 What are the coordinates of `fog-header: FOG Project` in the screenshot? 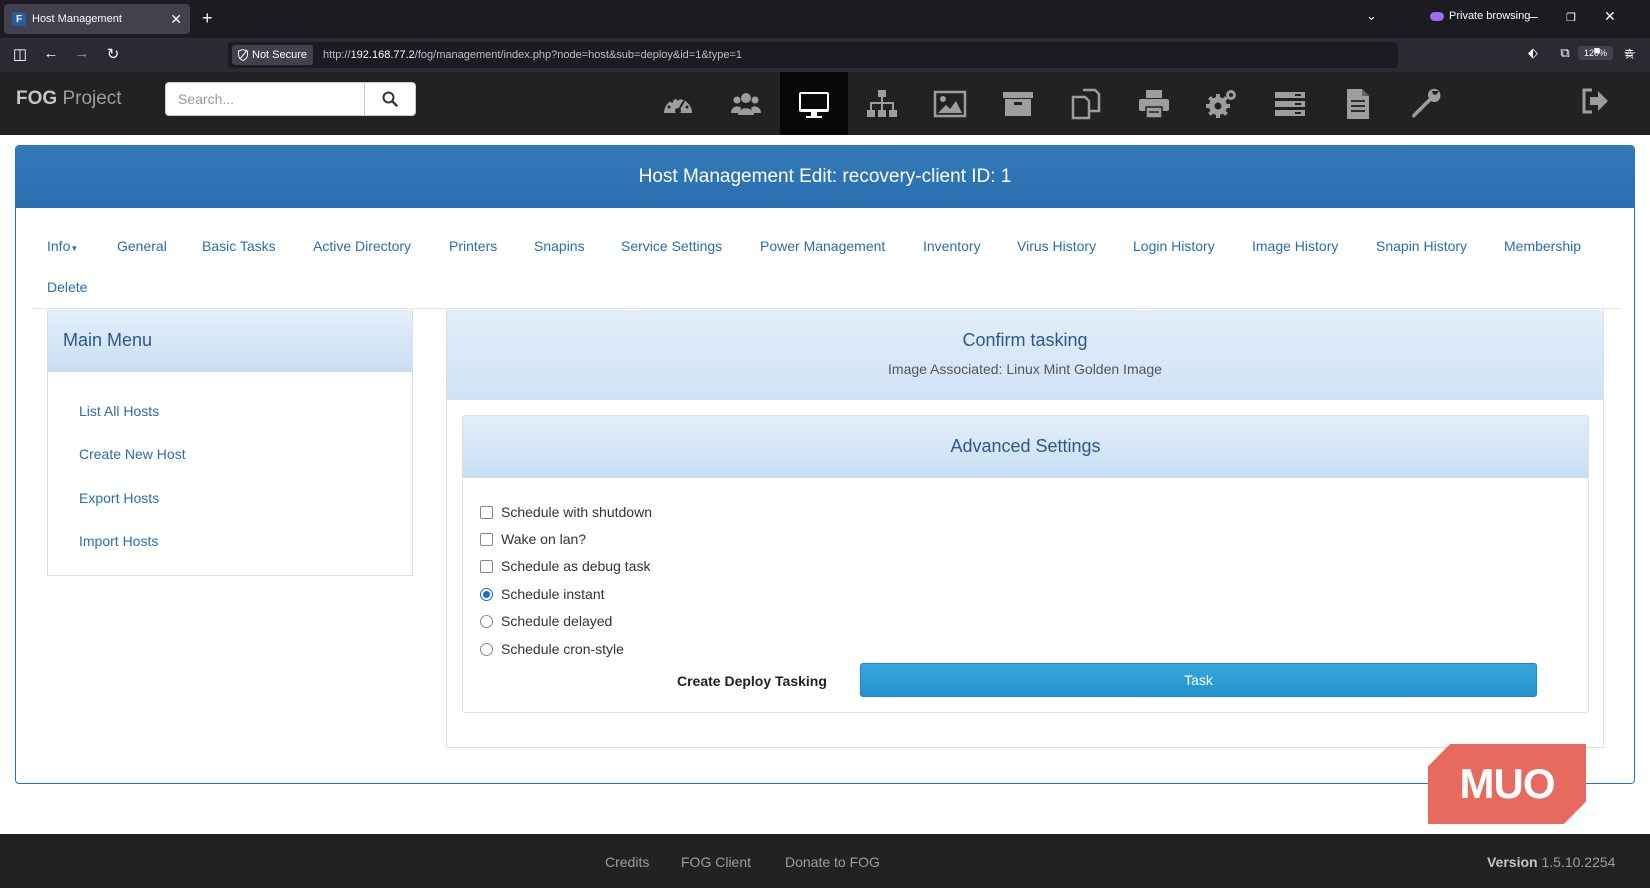 It's located at (825, 103).